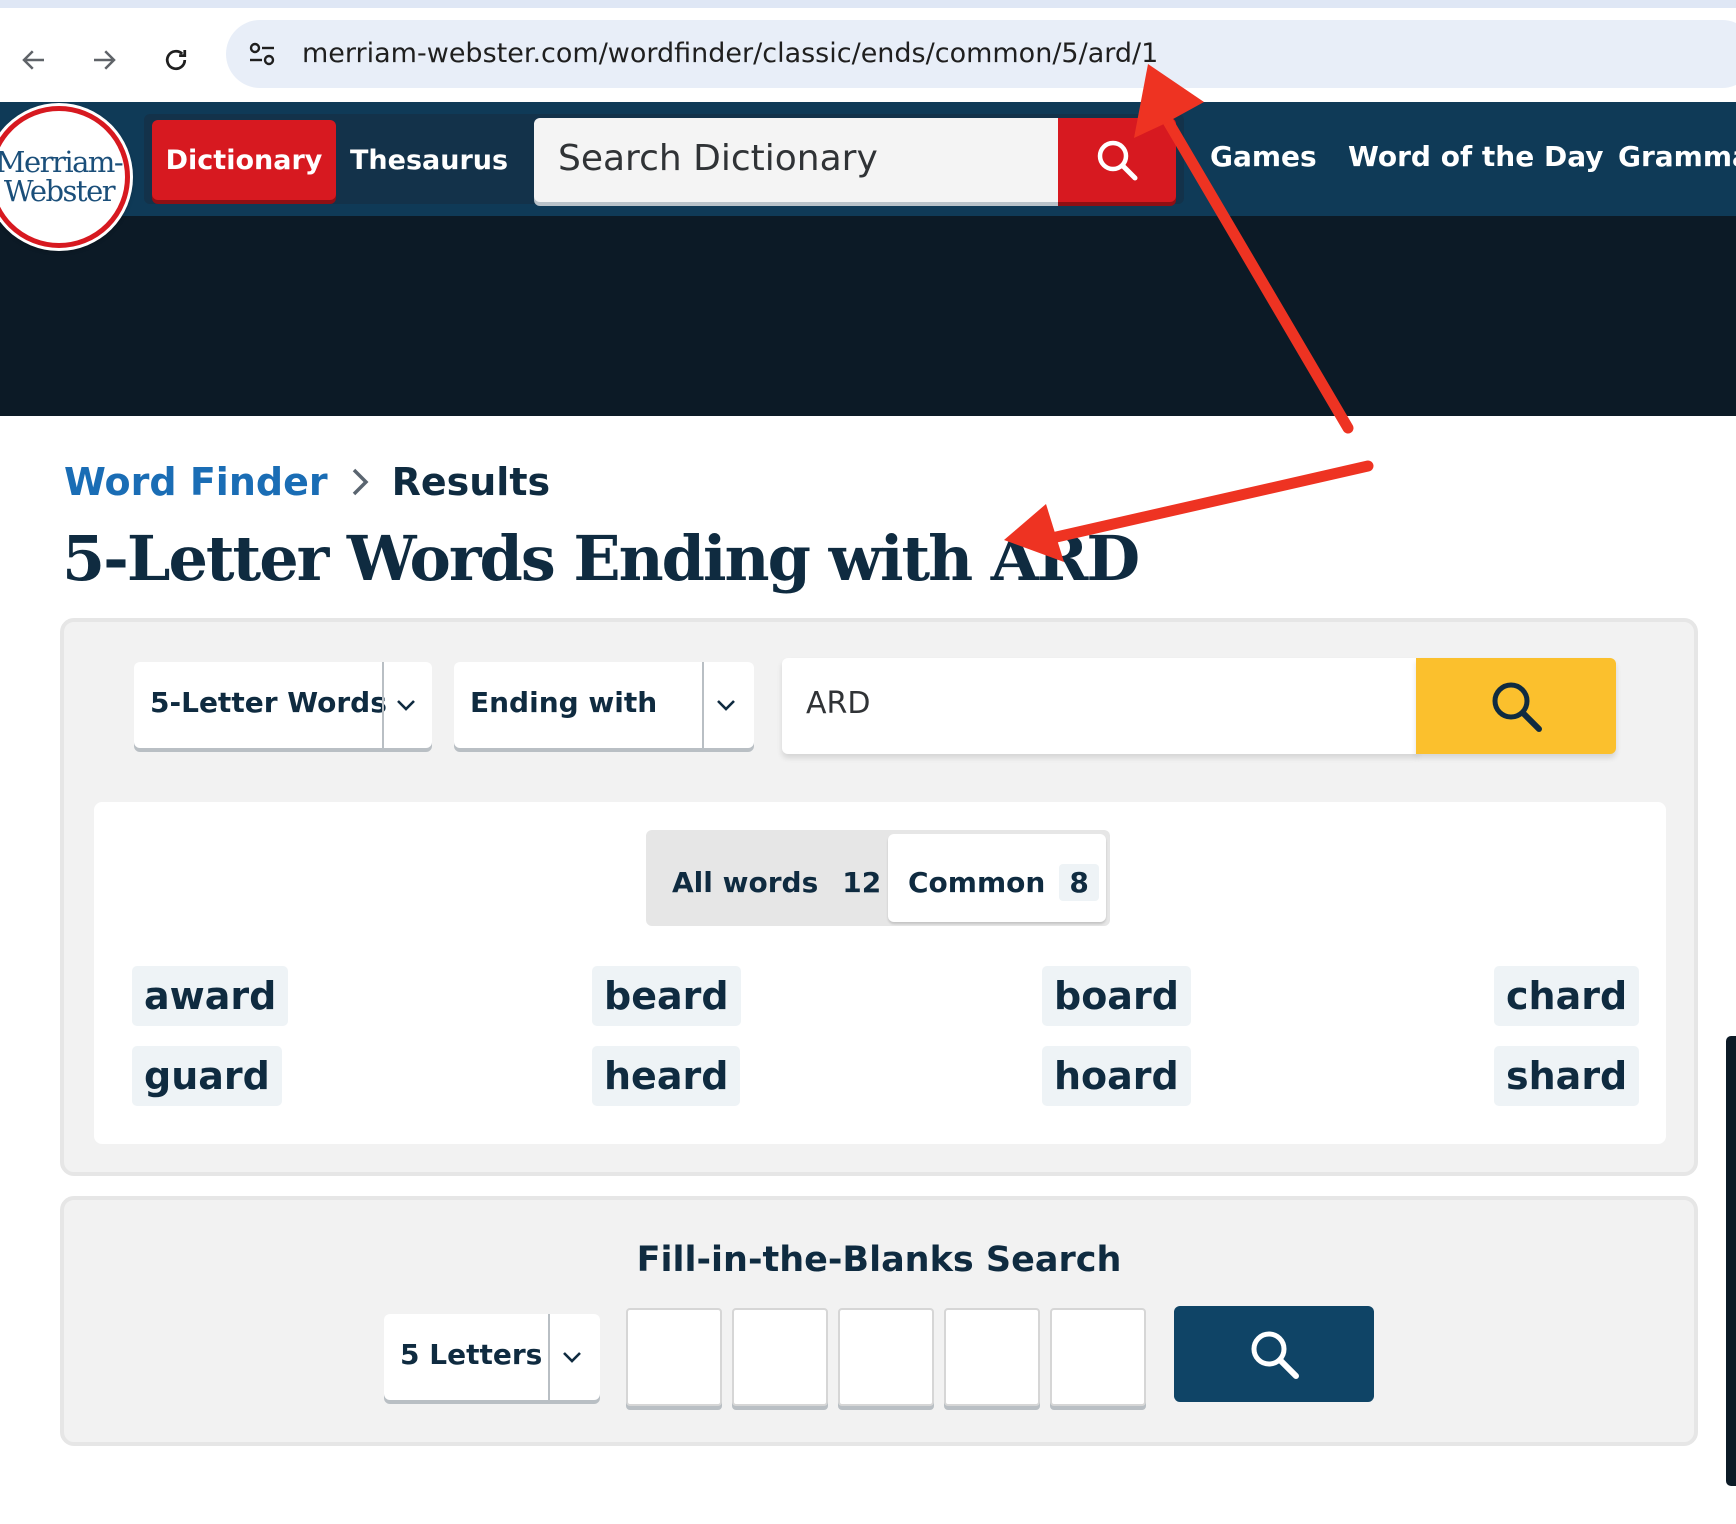 The image size is (1736, 1524). What do you see at coordinates (862, 882) in the screenshot?
I see `all-words-count: 12` at bounding box center [862, 882].